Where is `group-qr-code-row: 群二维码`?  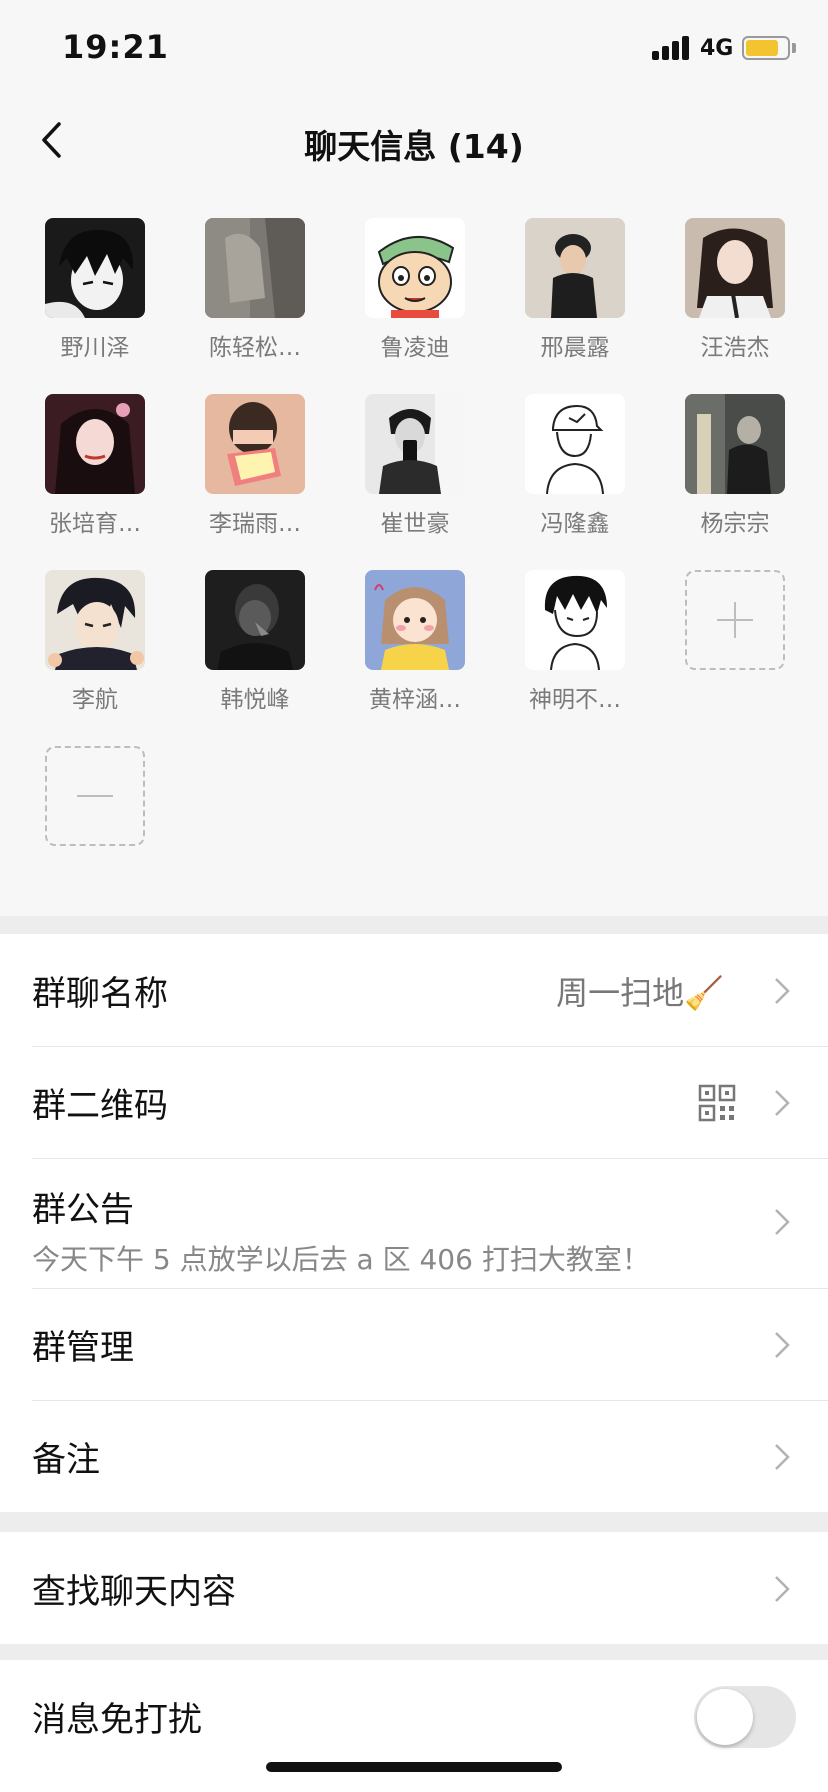 group-qr-code-row: 群二维码 is located at coordinates (414, 1102).